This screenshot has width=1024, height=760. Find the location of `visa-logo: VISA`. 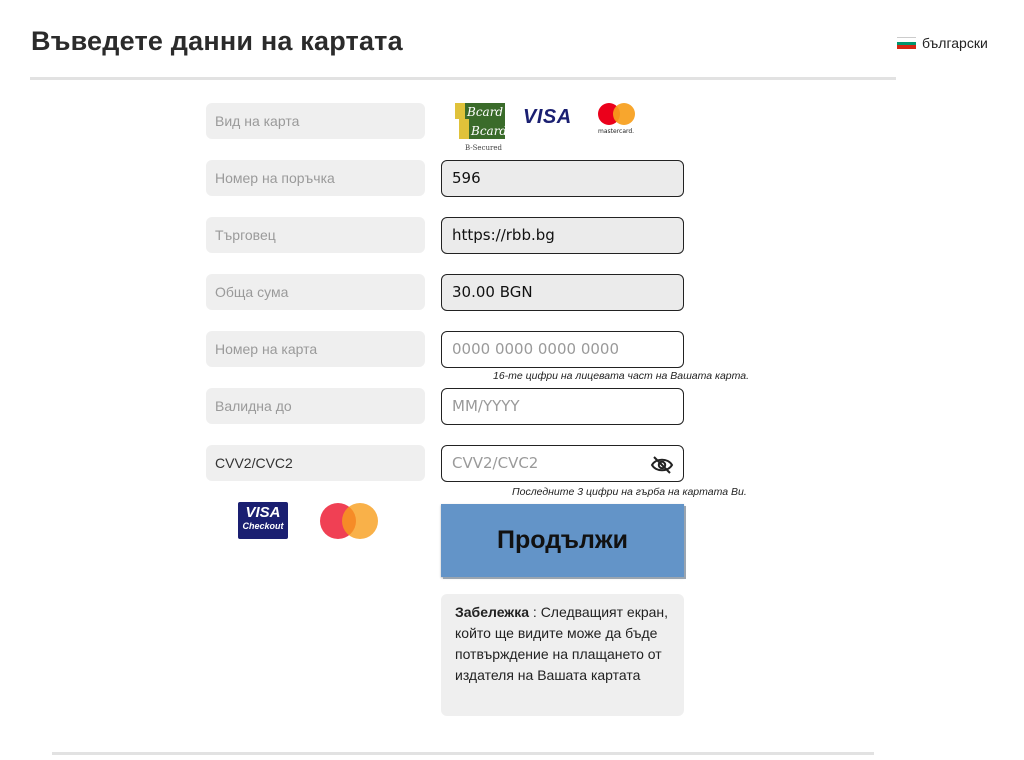

visa-logo: VISA is located at coordinates (547, 117).